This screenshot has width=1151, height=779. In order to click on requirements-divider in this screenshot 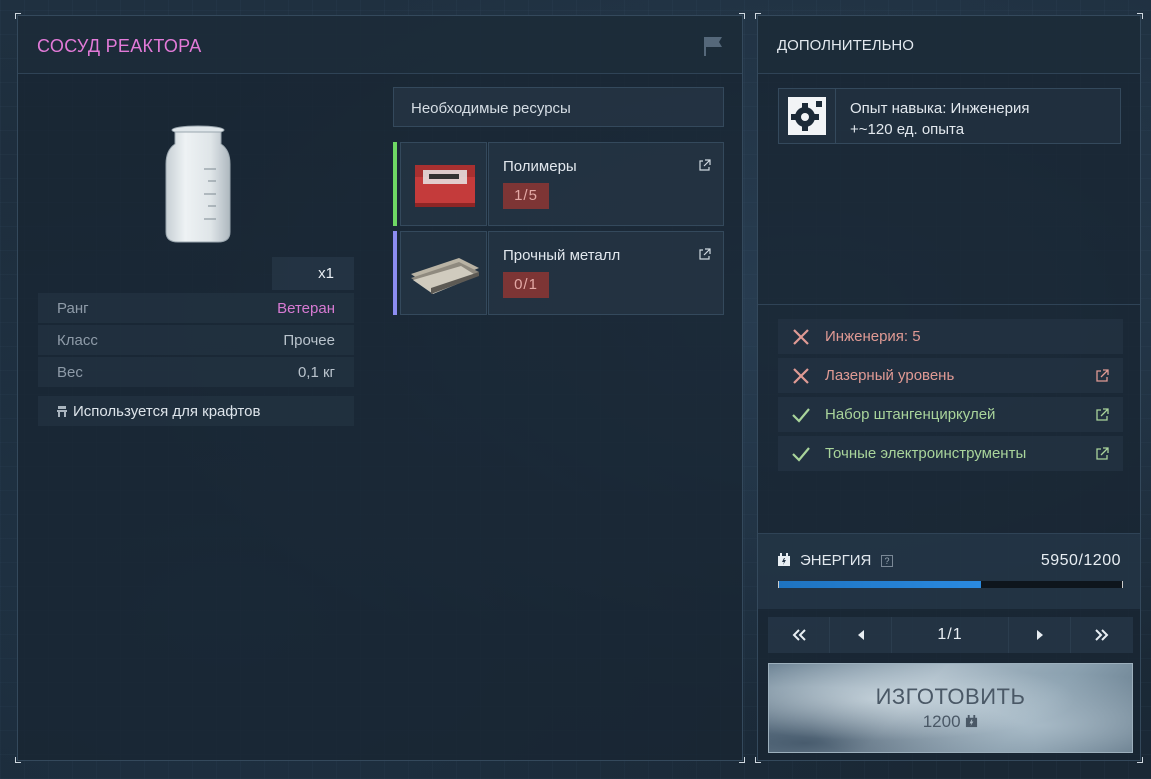, I will do `click(949, 304)`.